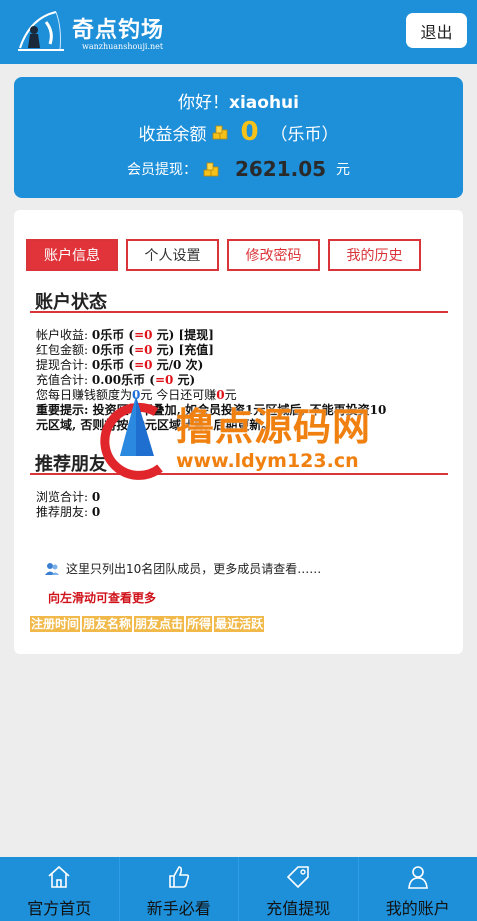 The height and width of the screenshot is (921, 477). Describe the element at coordinates (72, 255) in the screenshot. I see `tab-account-info: 账户信息` at that location.